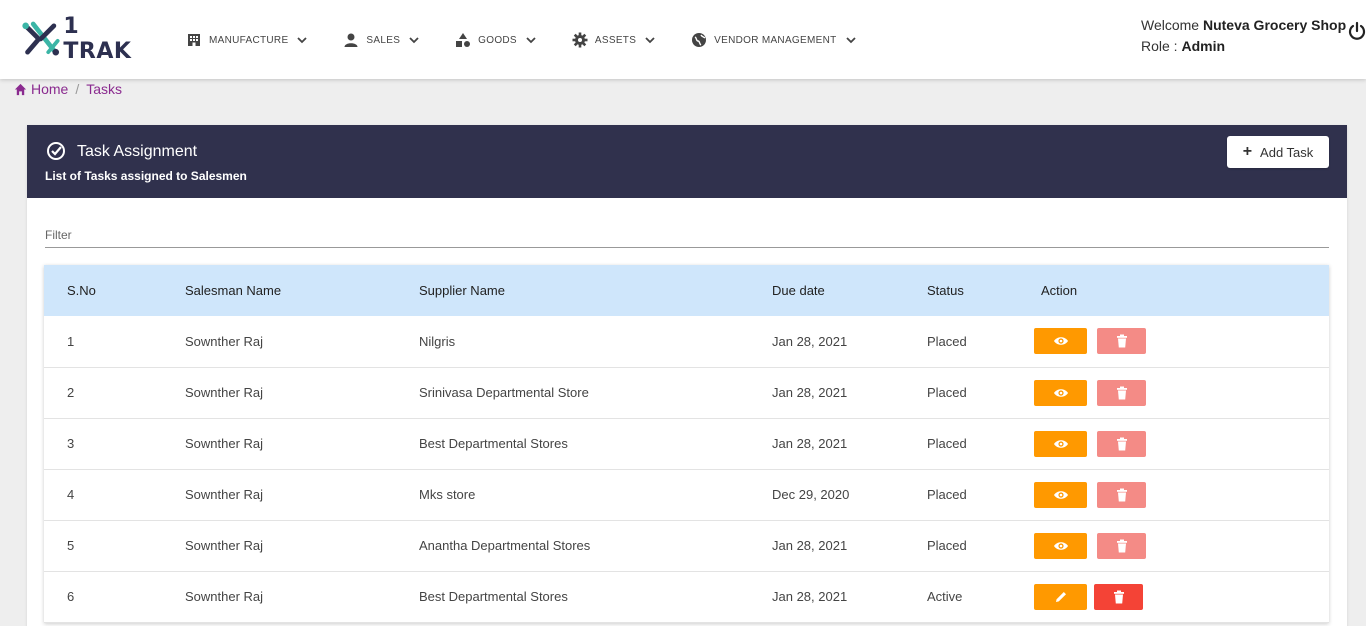  Describe the element at coordinates (437, 341) in the screenshot. I see `cell-supplier: Nilgris` at that location.